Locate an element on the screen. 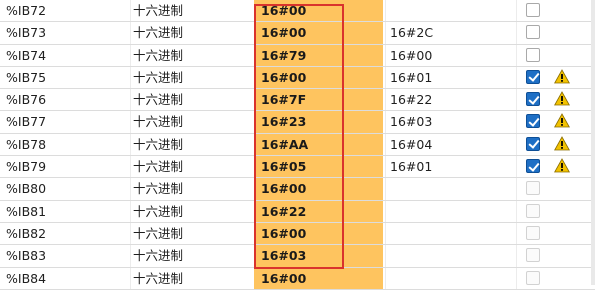 The height and width of the screenshot is (290, 595). modify-value-cell: 16#22 is located at coordinates (446, 99).